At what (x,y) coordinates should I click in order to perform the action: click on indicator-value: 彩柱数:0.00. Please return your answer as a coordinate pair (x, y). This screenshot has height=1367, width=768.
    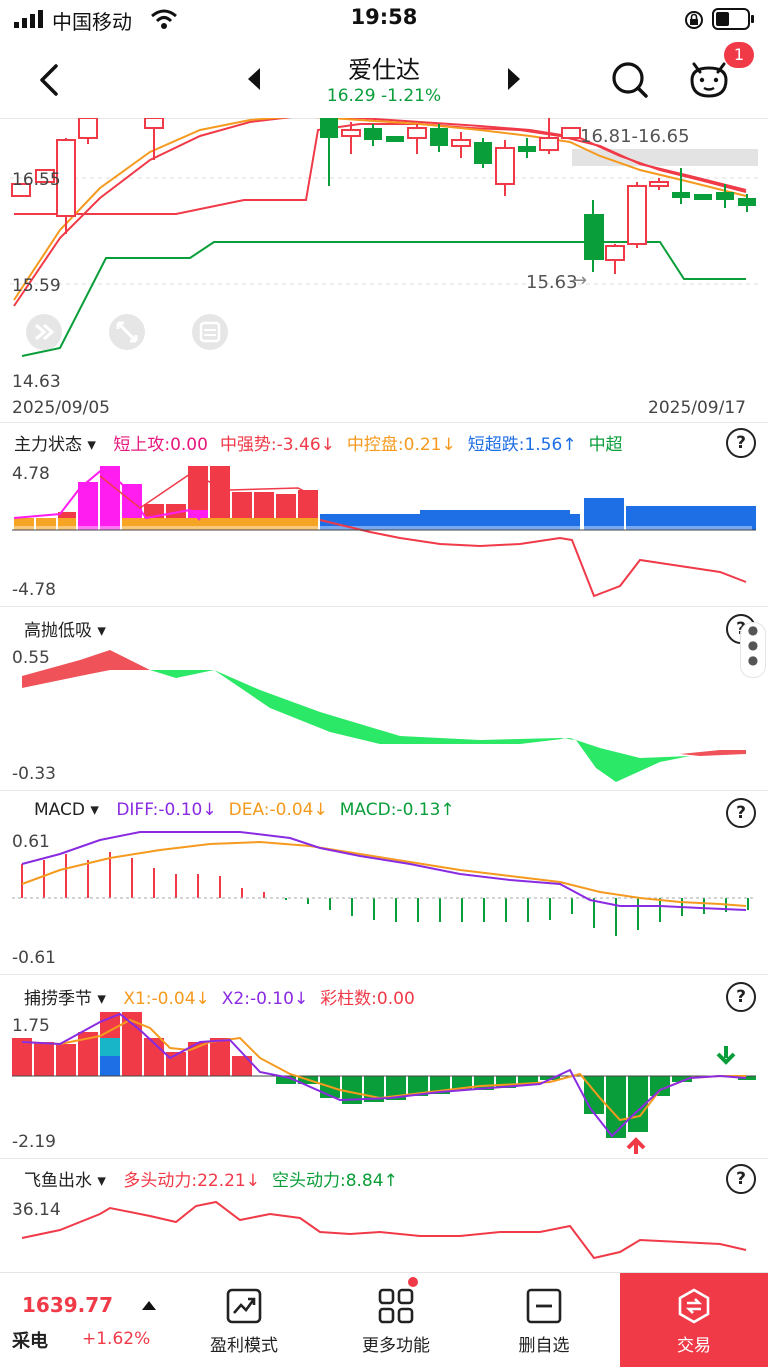
    Looking at the image, I should click on (367, 999).